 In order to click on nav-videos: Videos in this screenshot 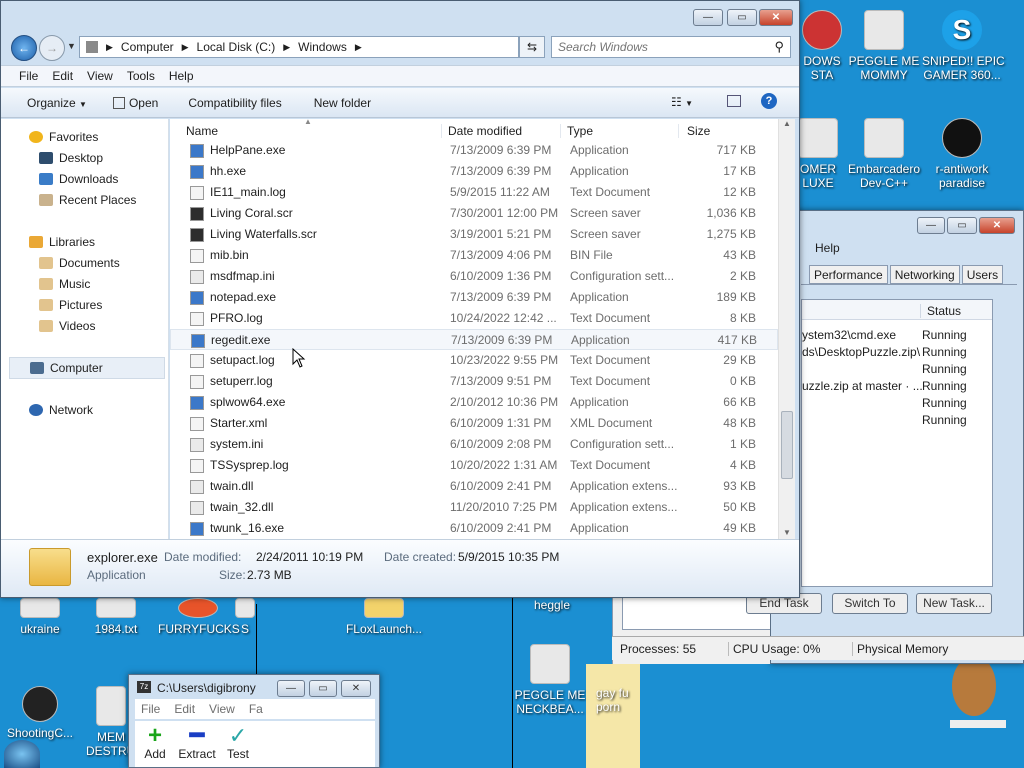, I will do `click(67, 326)`.